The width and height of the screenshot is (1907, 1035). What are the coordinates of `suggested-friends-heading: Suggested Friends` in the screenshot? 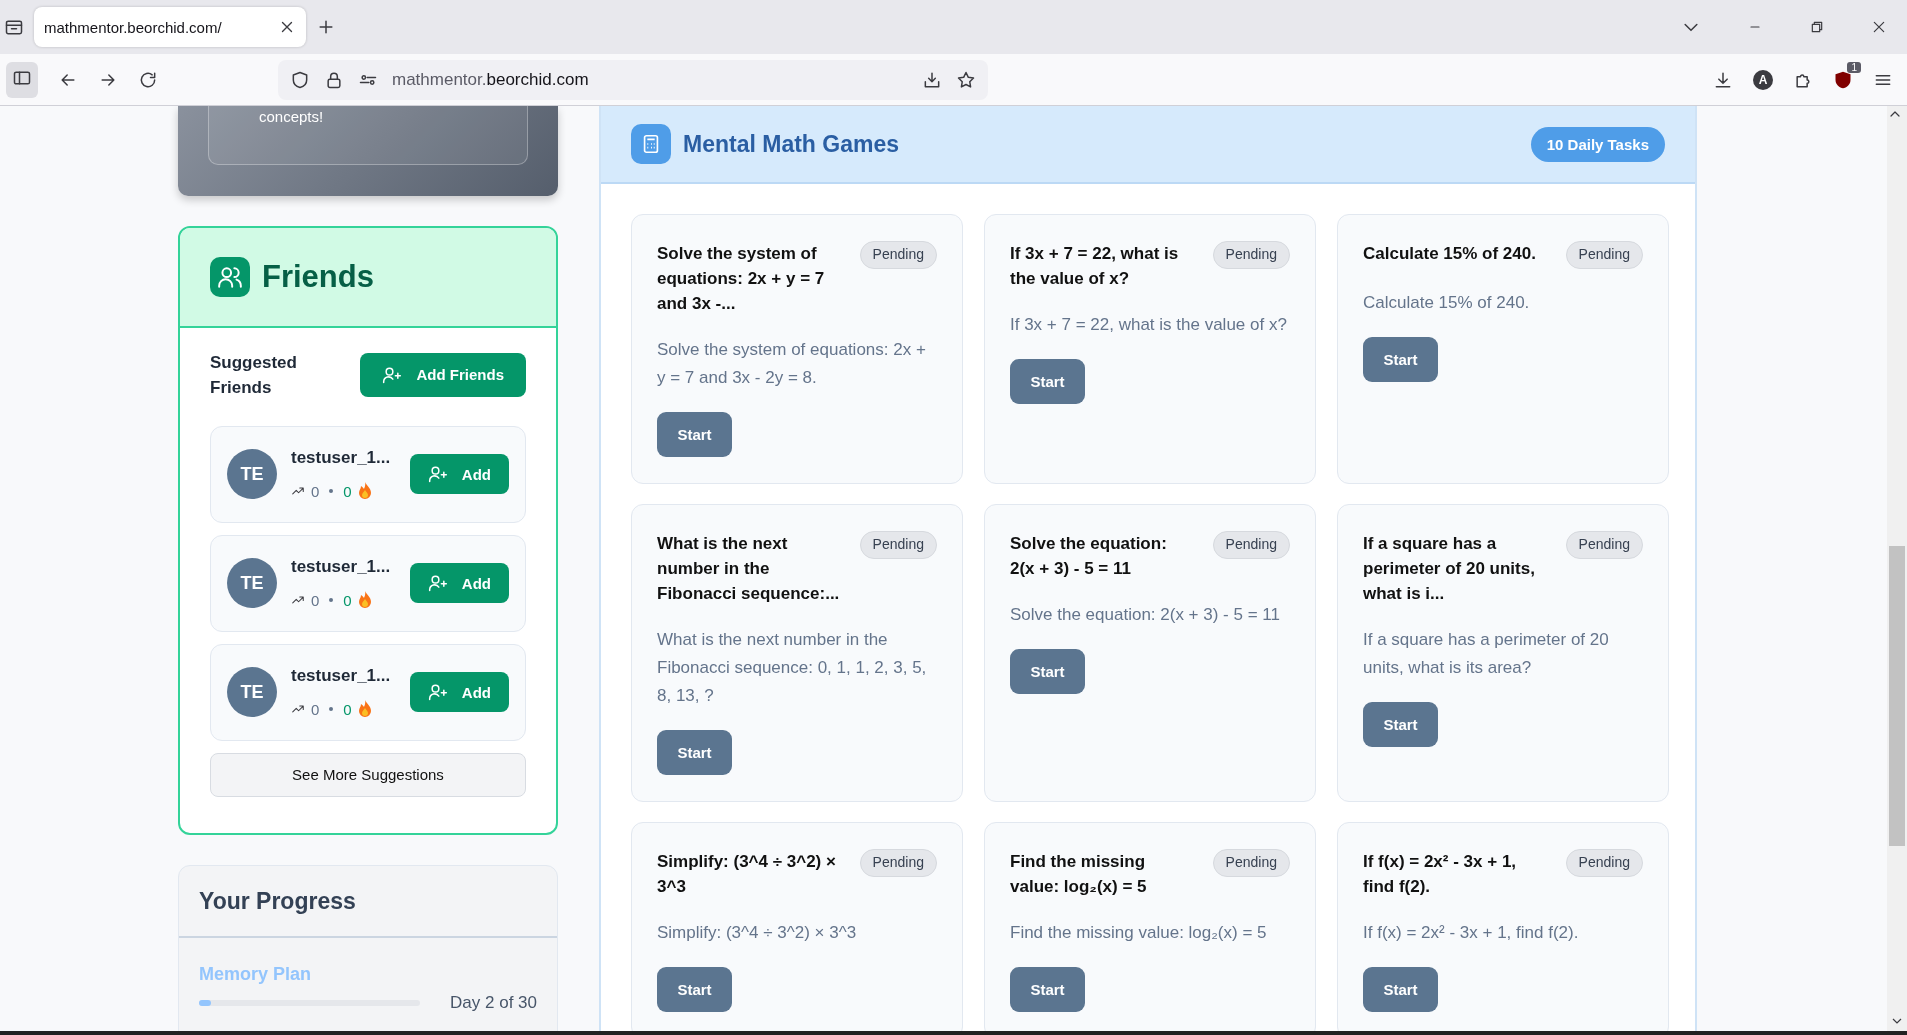 It's located at (254, 375).